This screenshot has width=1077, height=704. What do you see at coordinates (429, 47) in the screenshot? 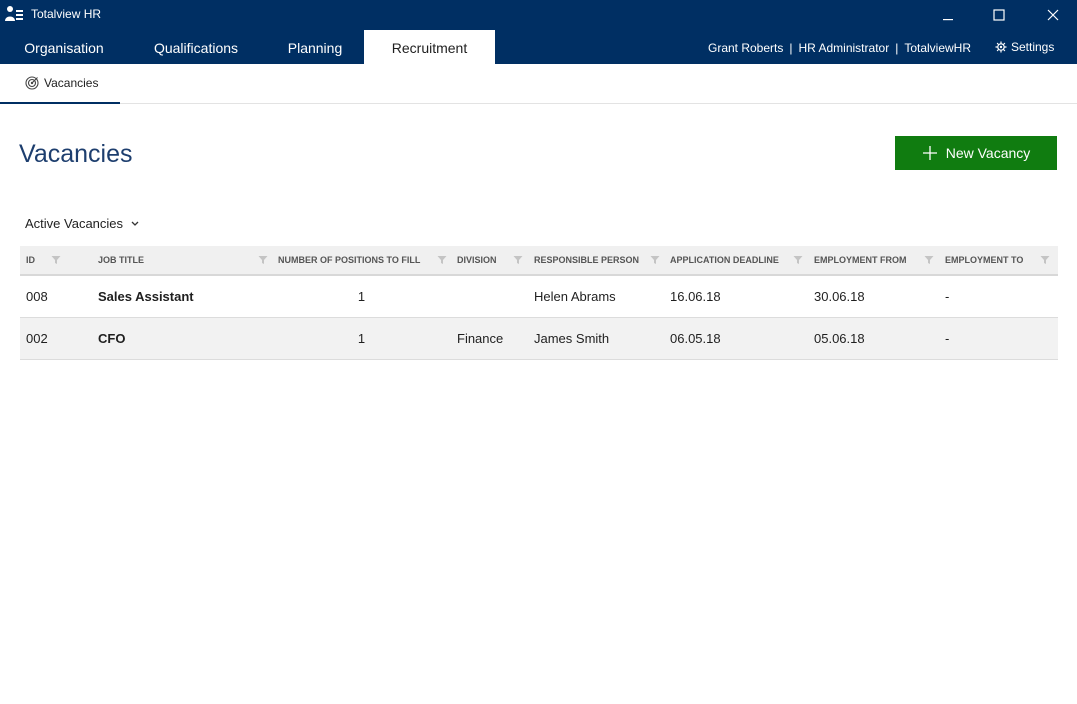
I see `tab-recruitment: Recruitment` at bounding box center [429, 47].